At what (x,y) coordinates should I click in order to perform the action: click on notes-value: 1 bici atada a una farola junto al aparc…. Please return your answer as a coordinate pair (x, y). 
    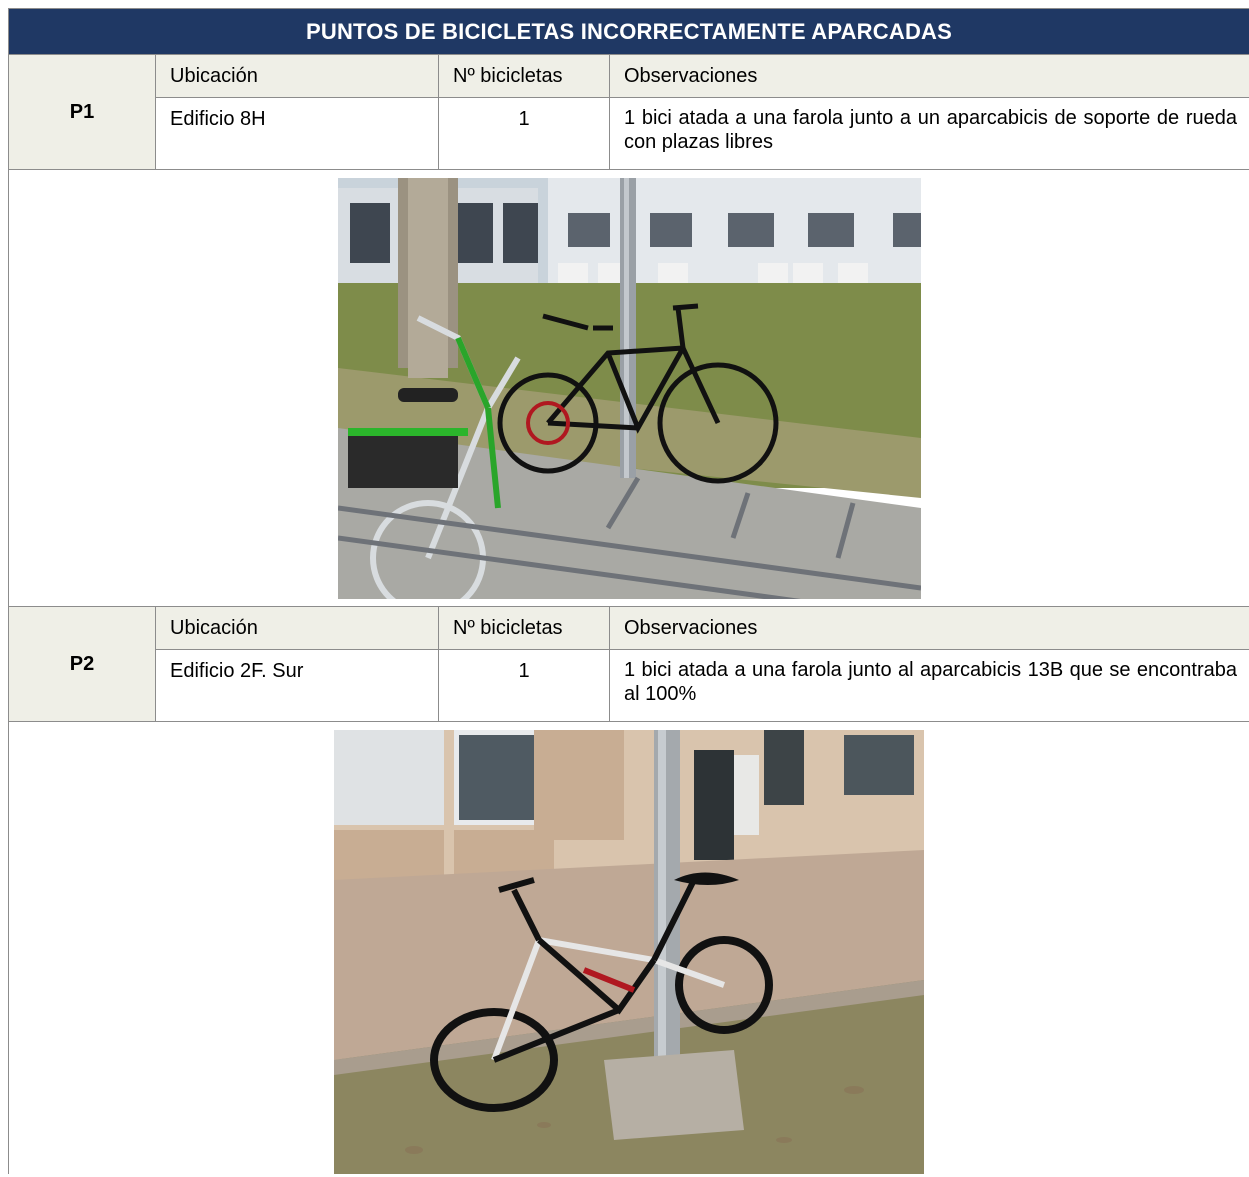
    Looking at the image, I should click on (929, 685).